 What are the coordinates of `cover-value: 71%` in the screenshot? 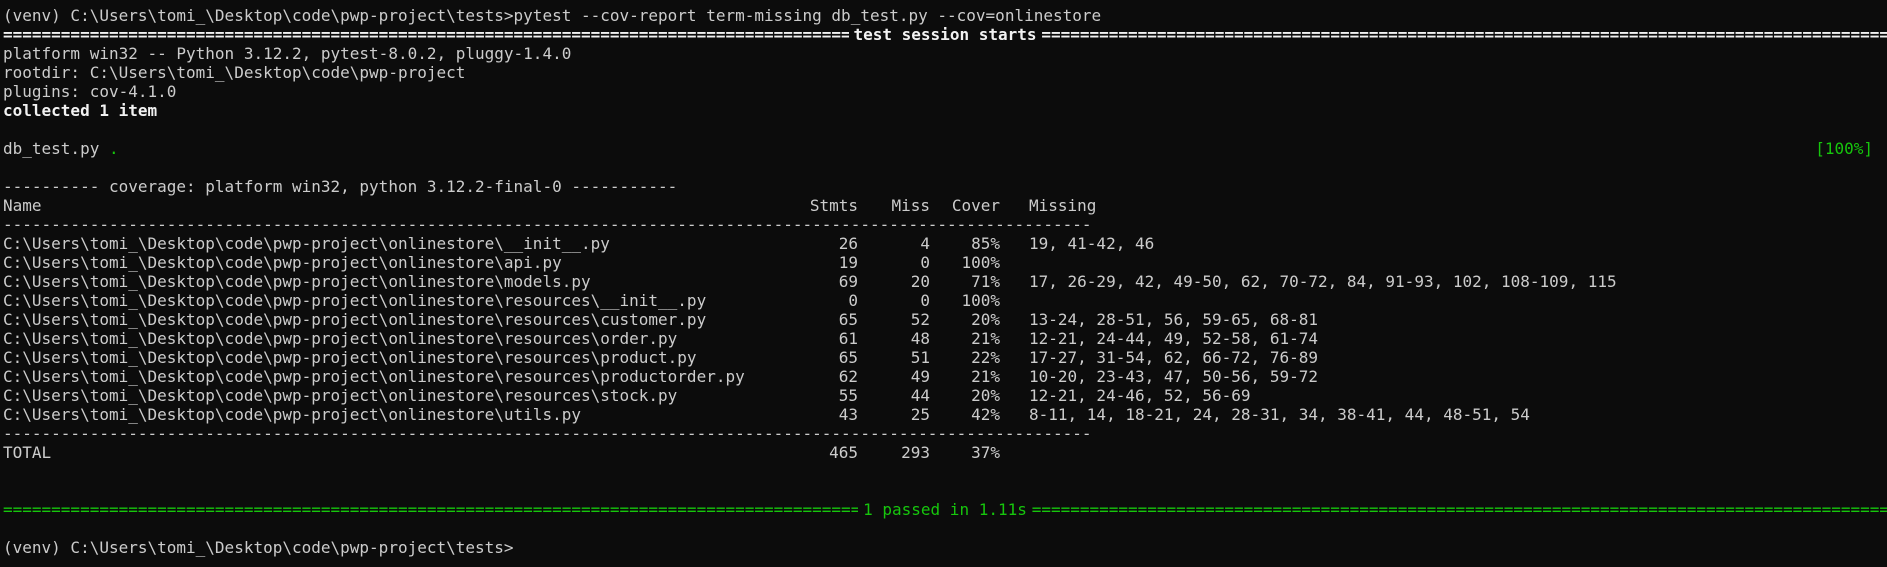 It's located at (985, 281).